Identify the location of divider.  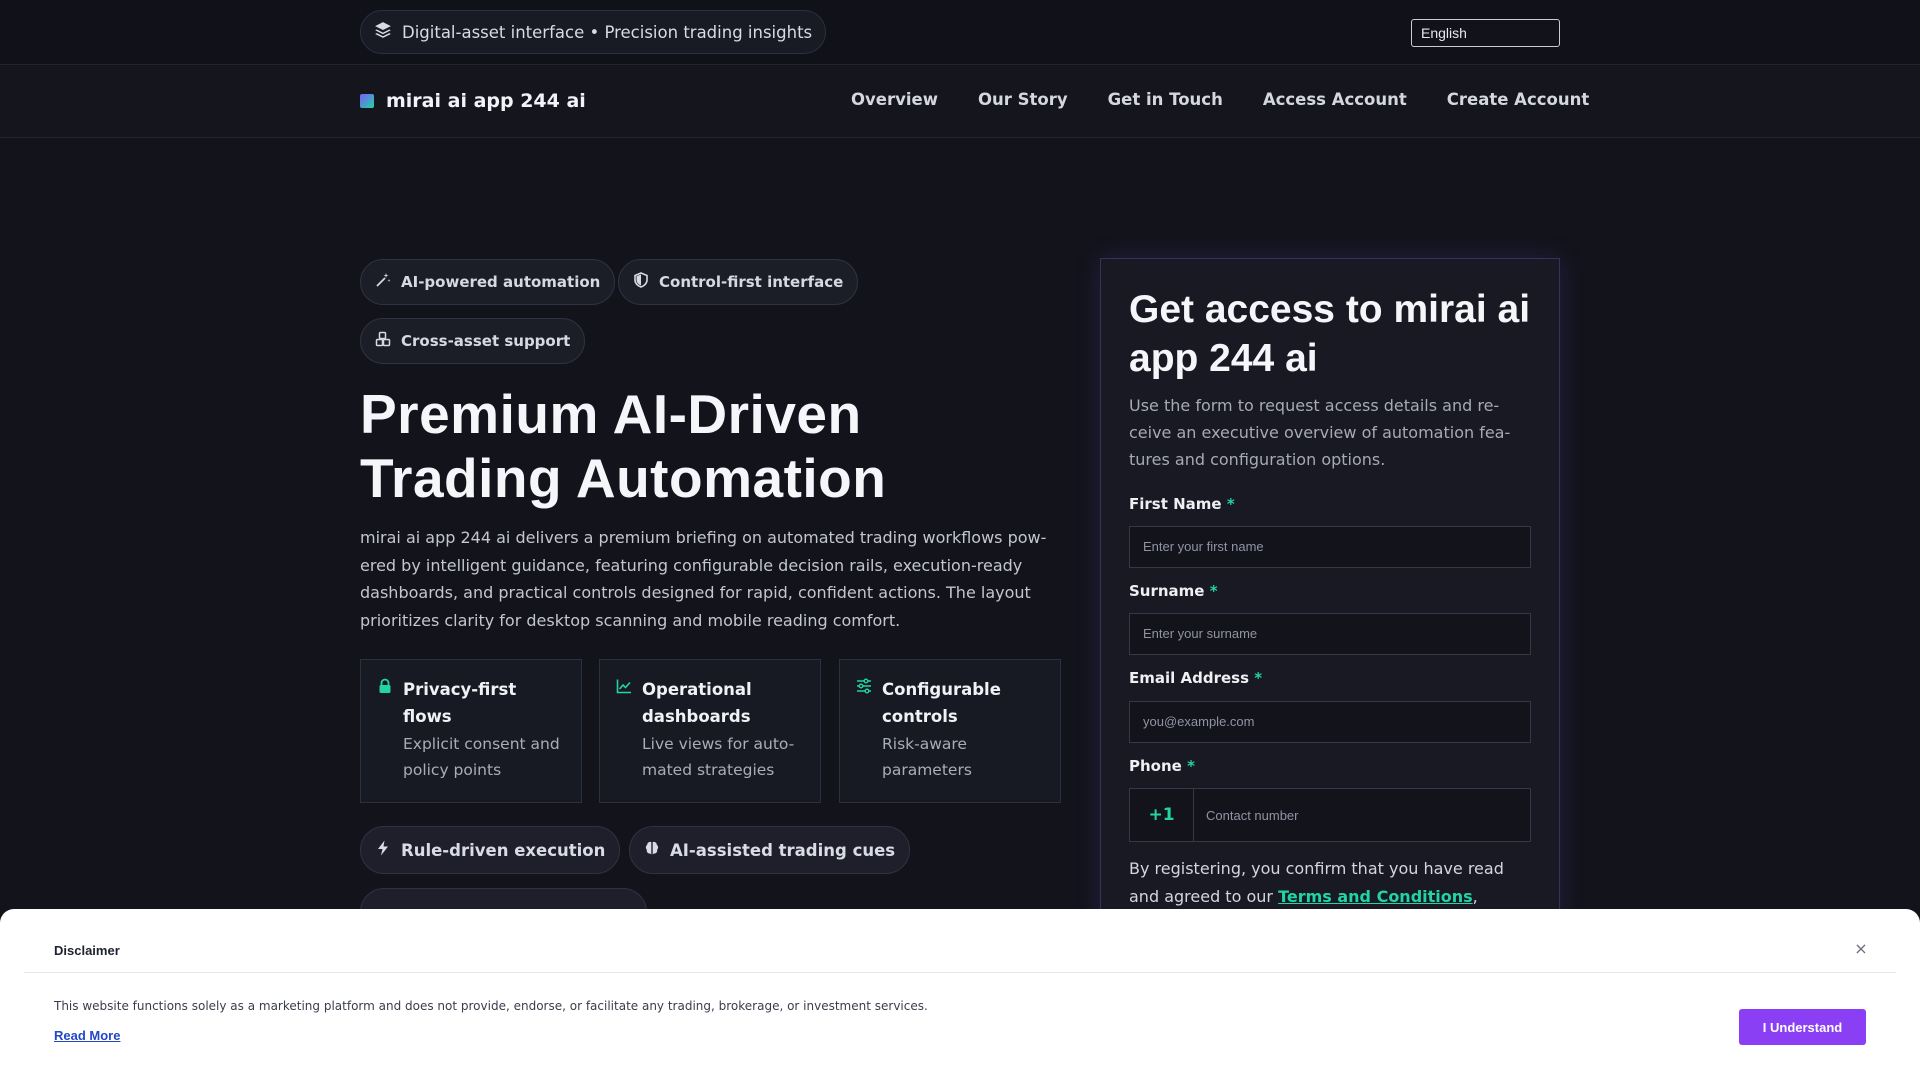
(960, 972).